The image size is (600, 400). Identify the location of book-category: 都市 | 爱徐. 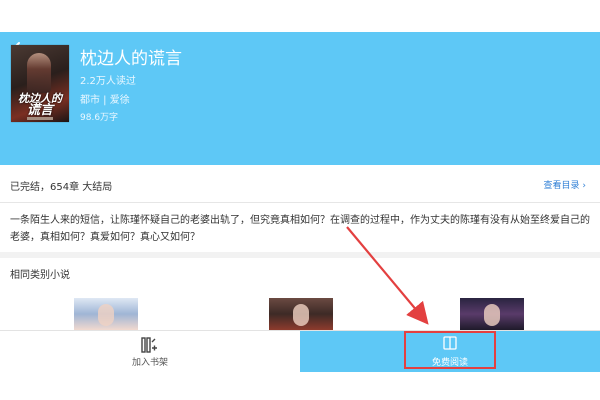
(105, 100).